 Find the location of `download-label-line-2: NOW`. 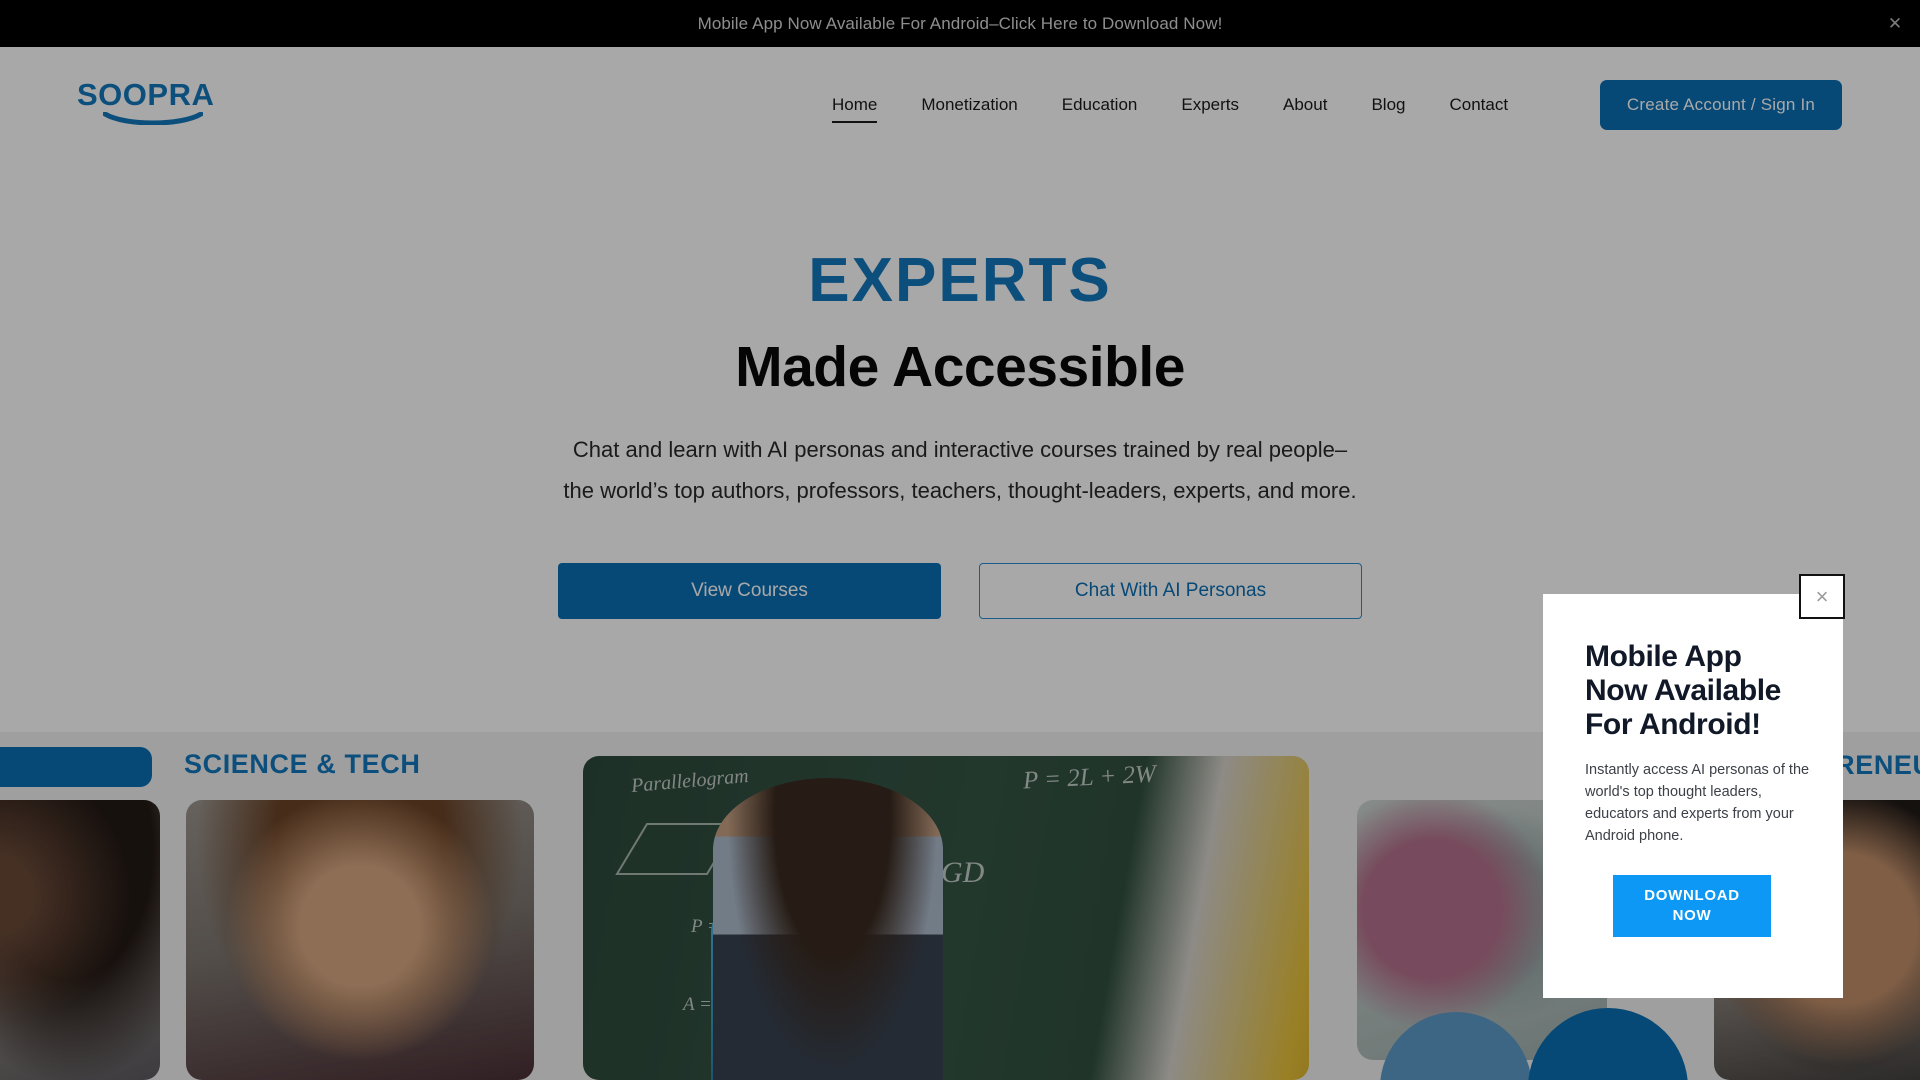

download-label-line-2: NOW is located at coordinates (1692, 915).